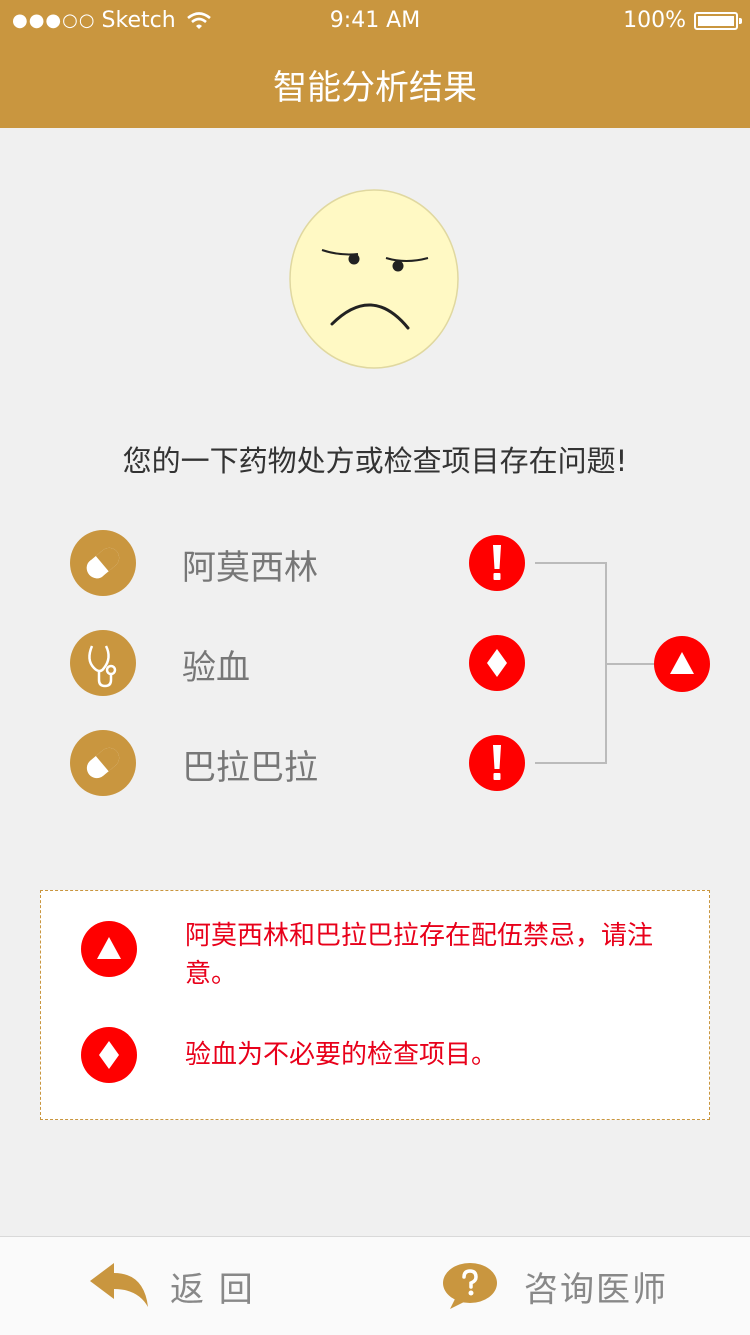 This screenshot has width=750, height=1335. What do you see at coordinates (212, 1289) in the screenshot?
I see `back-label: 返 回` at bounding box center [212, 1289].